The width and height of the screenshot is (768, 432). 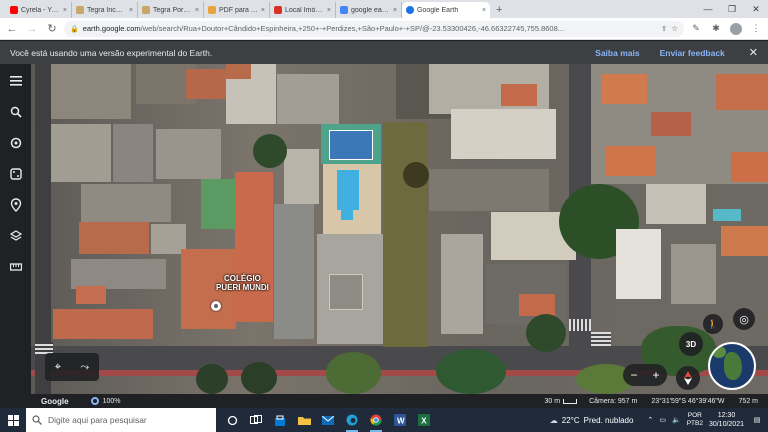 What do you see at coordinates (757, 420) in the screenshot?
I see `notifications-icon: ▤` at bounding box center [757, 420].